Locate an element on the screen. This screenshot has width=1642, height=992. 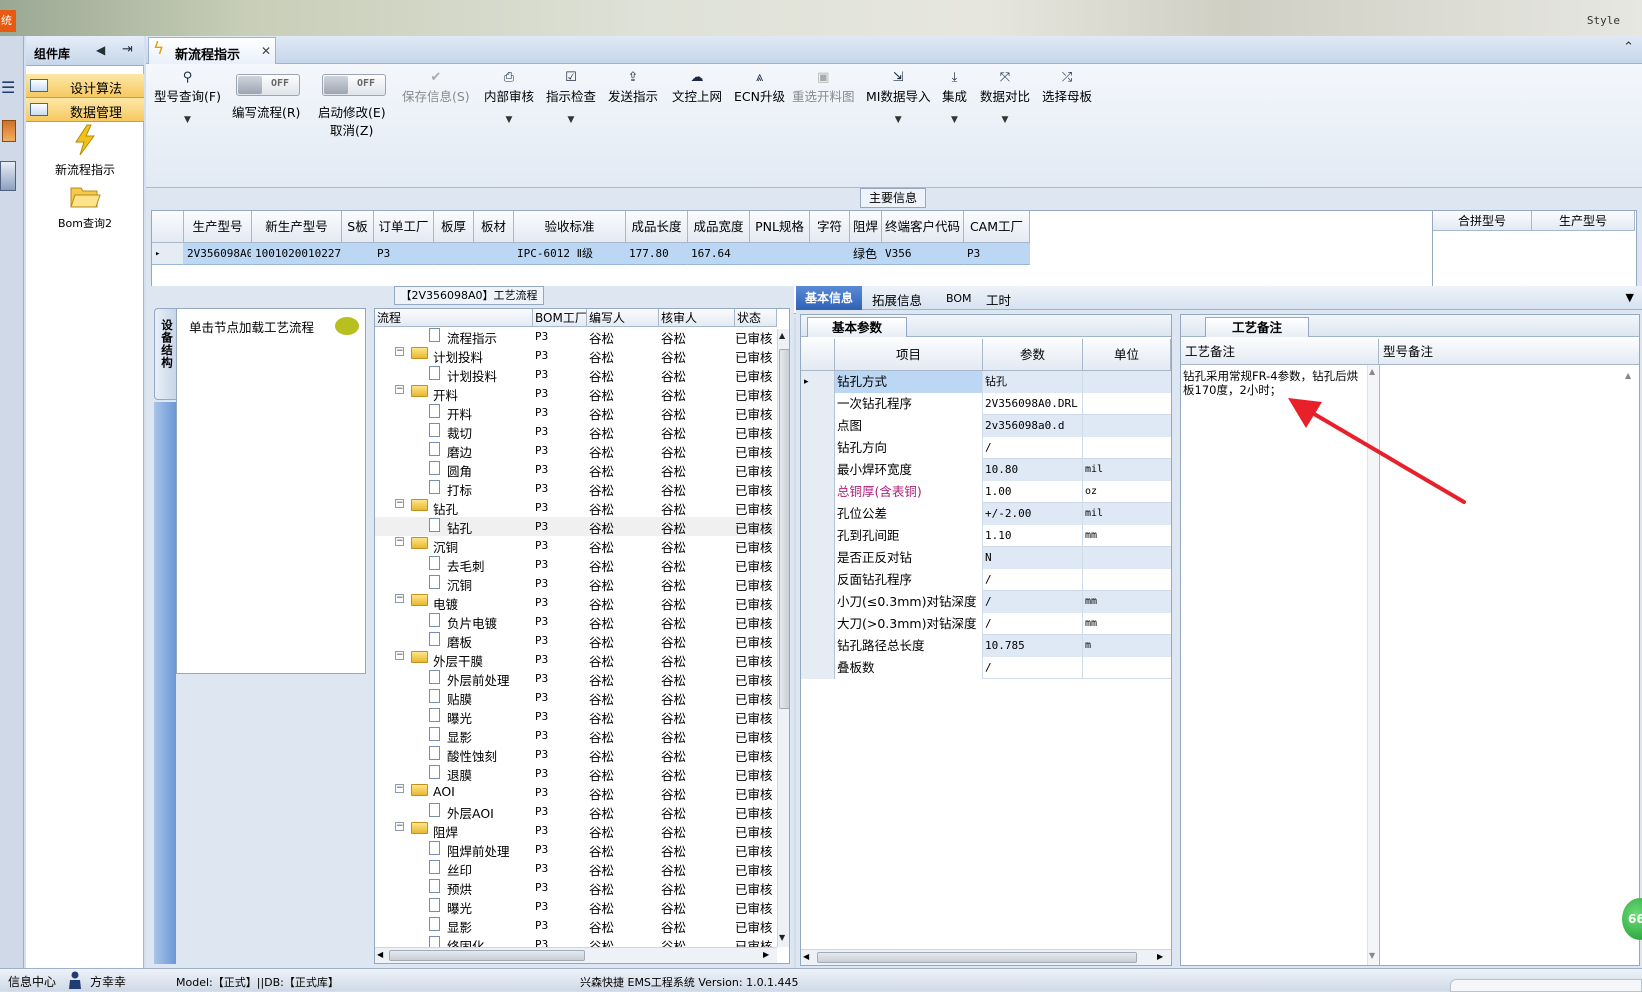
param-row: 钻孔方向 / is located at coordinates (986, 448).